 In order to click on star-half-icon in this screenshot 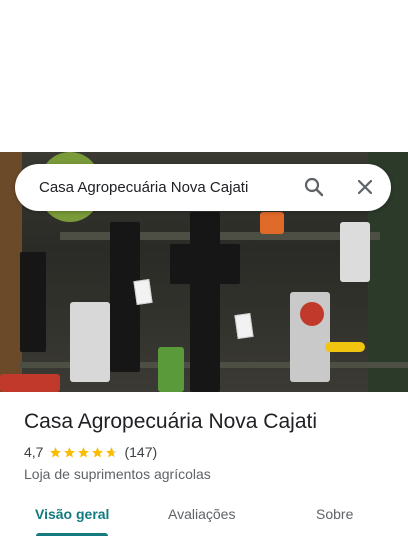, I will do `click(112, 451)`.